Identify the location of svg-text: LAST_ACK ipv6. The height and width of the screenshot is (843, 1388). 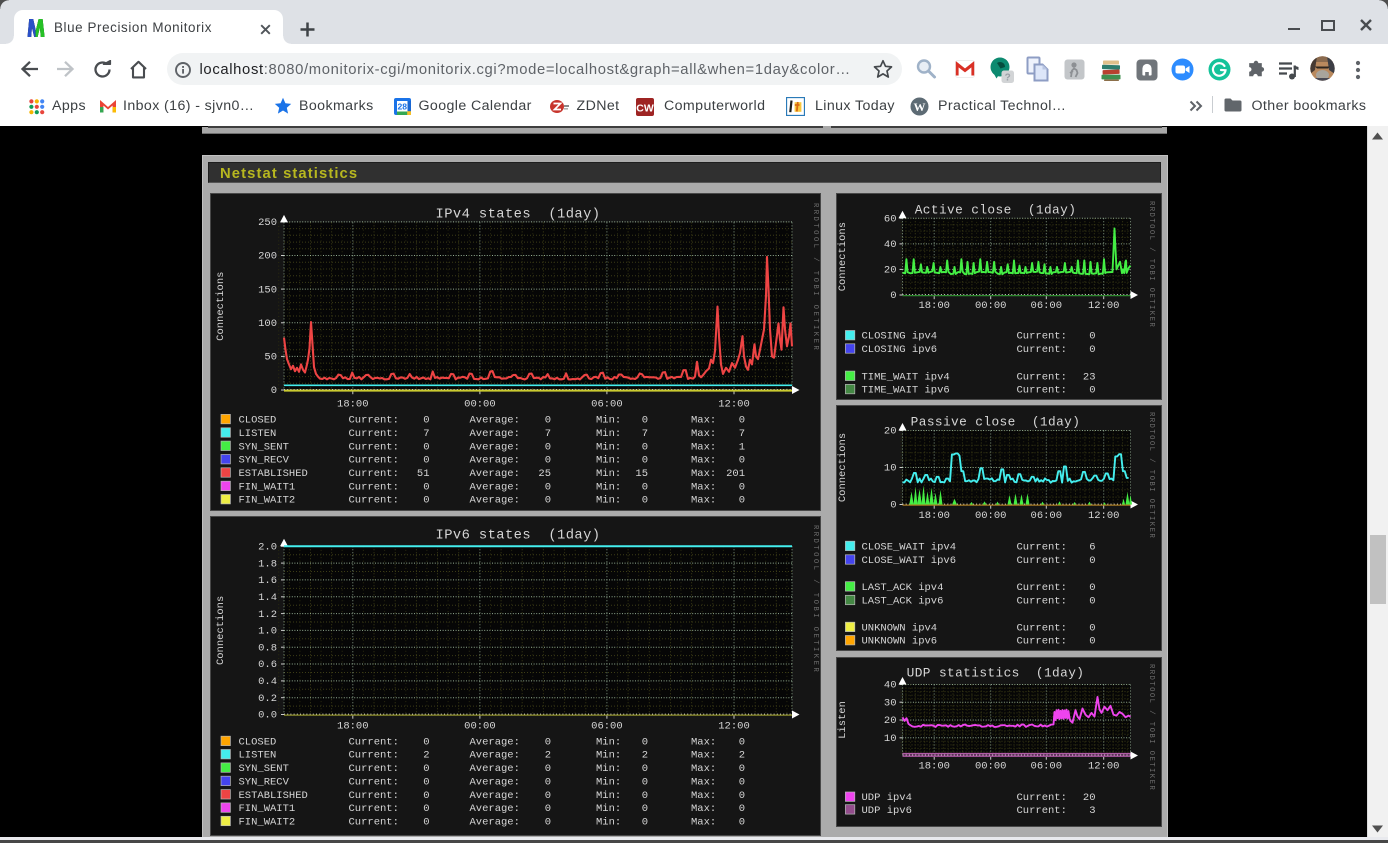
(903, 602).